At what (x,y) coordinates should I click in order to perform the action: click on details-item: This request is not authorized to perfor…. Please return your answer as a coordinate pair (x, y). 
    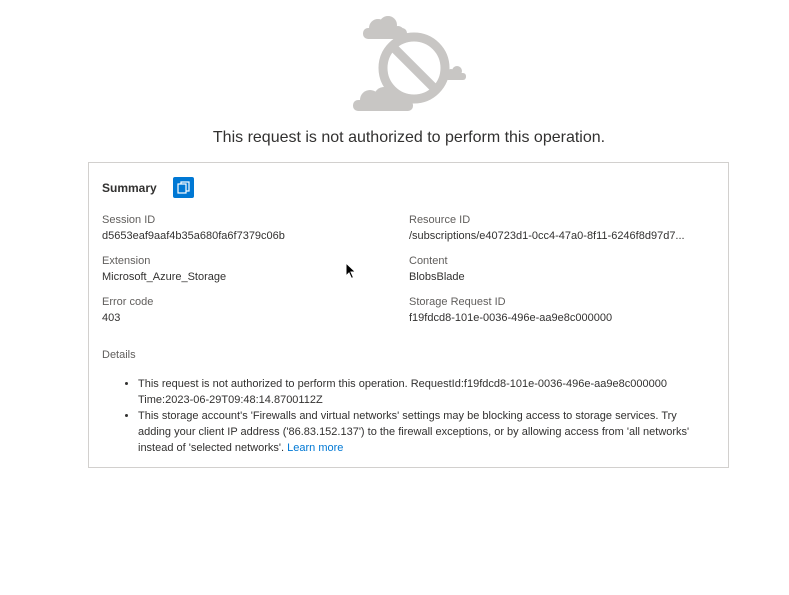
    Looking at the image, I should click on (425, 392).